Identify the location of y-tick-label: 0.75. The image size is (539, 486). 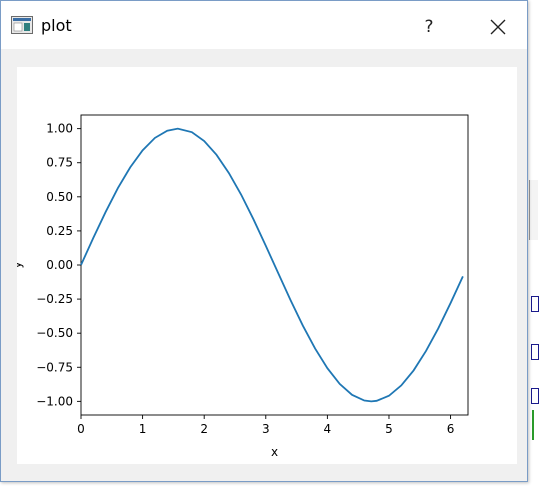
(59, 163).